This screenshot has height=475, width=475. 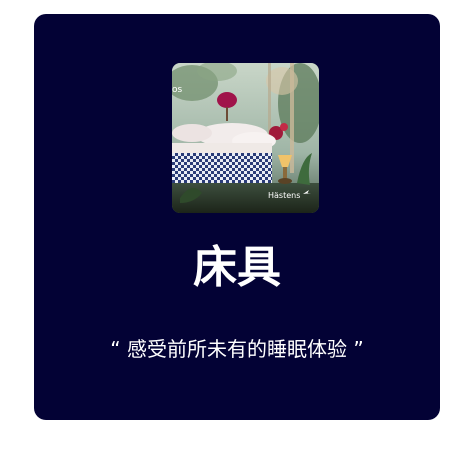 I want to click on corner-watermark-text: os, so click(x=177, y=90).